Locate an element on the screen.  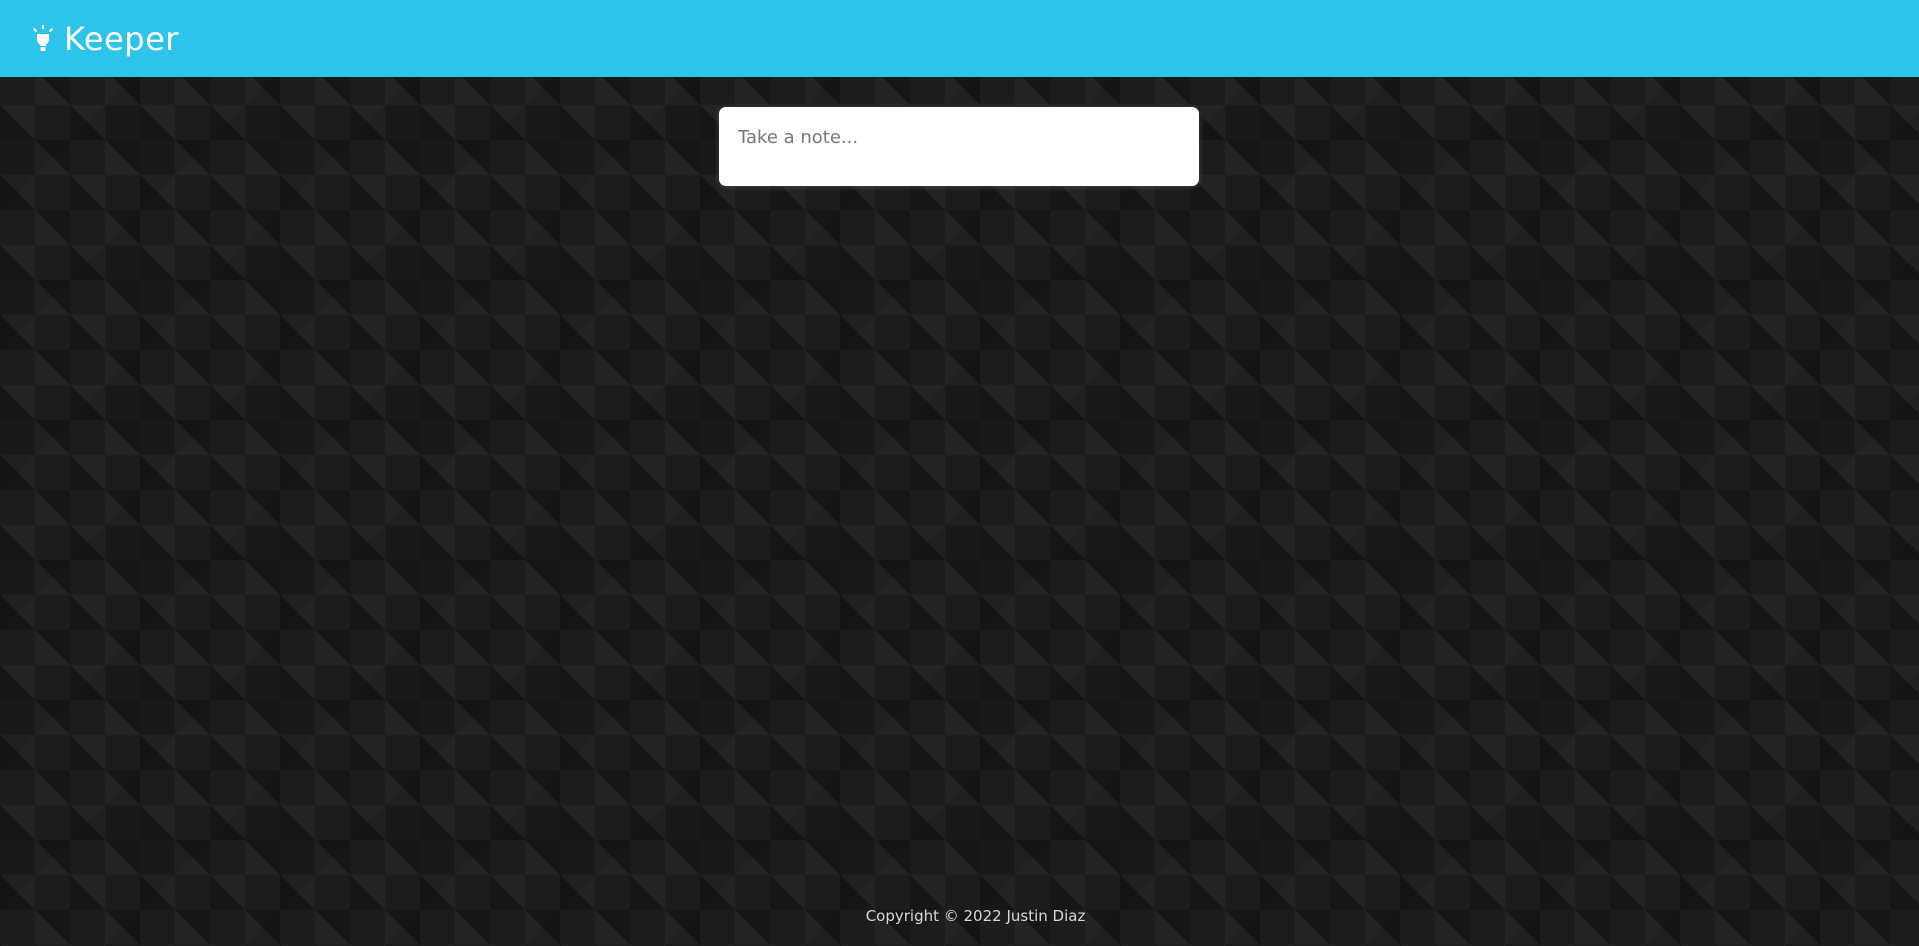
note-content-input is located at coordinates (959, 137).